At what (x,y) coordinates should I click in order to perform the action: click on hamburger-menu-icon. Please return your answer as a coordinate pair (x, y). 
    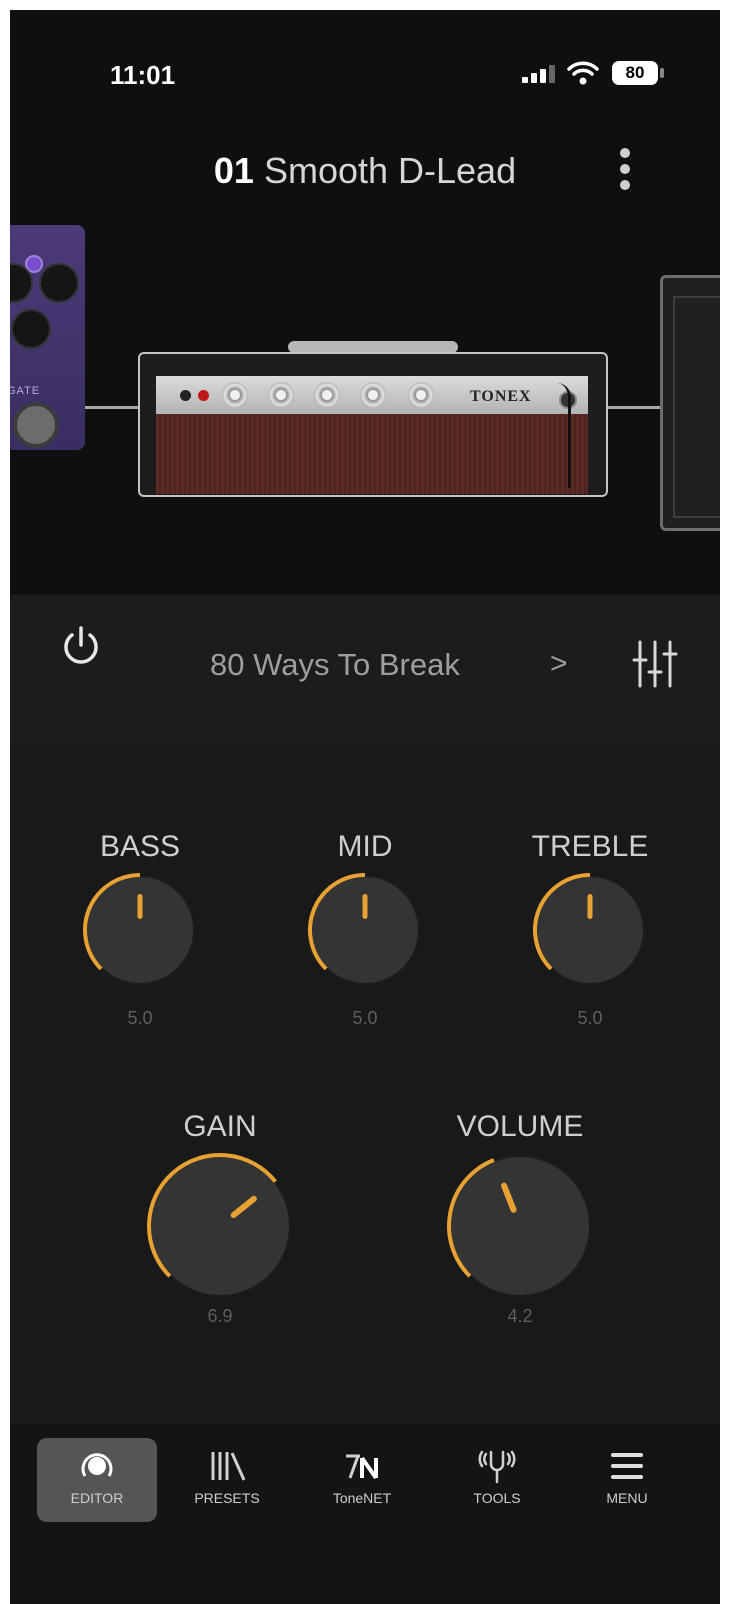
    Looking at the image, I should click on (627, 1466).